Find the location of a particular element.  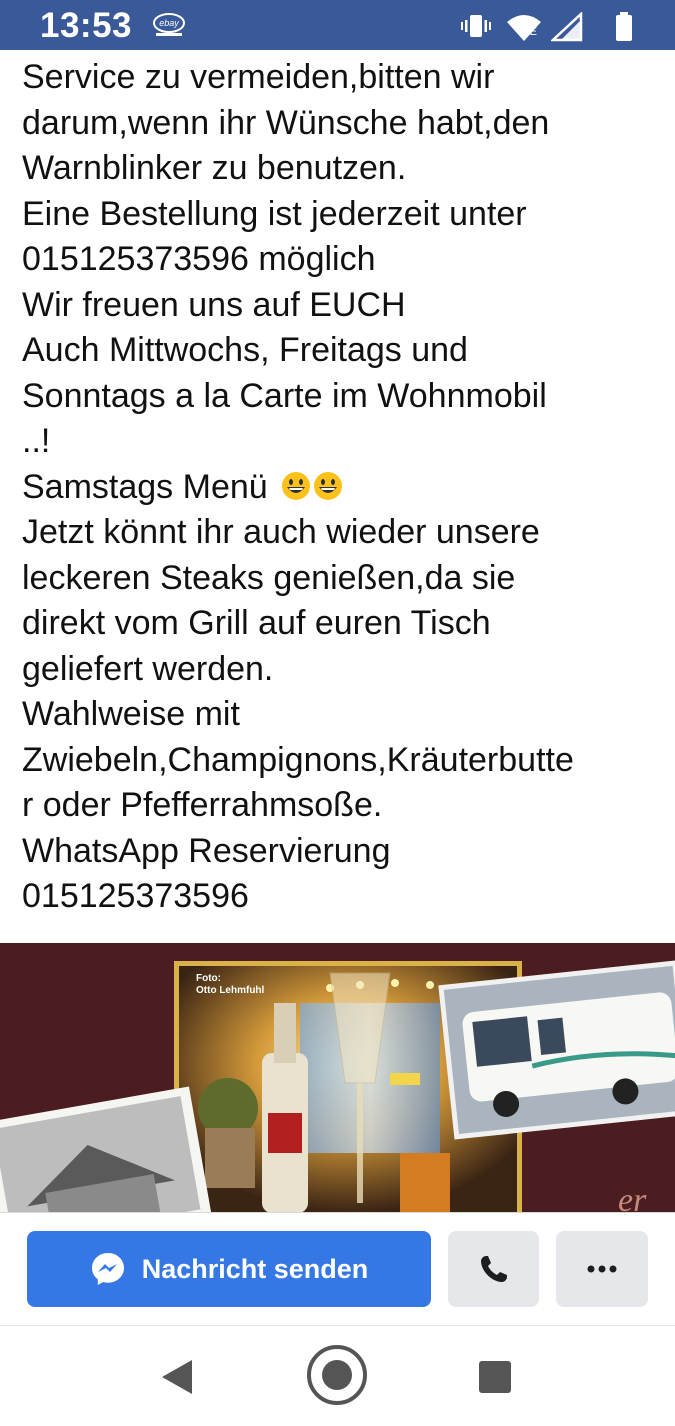

phone-icon is located at coordinates (493, 1269).